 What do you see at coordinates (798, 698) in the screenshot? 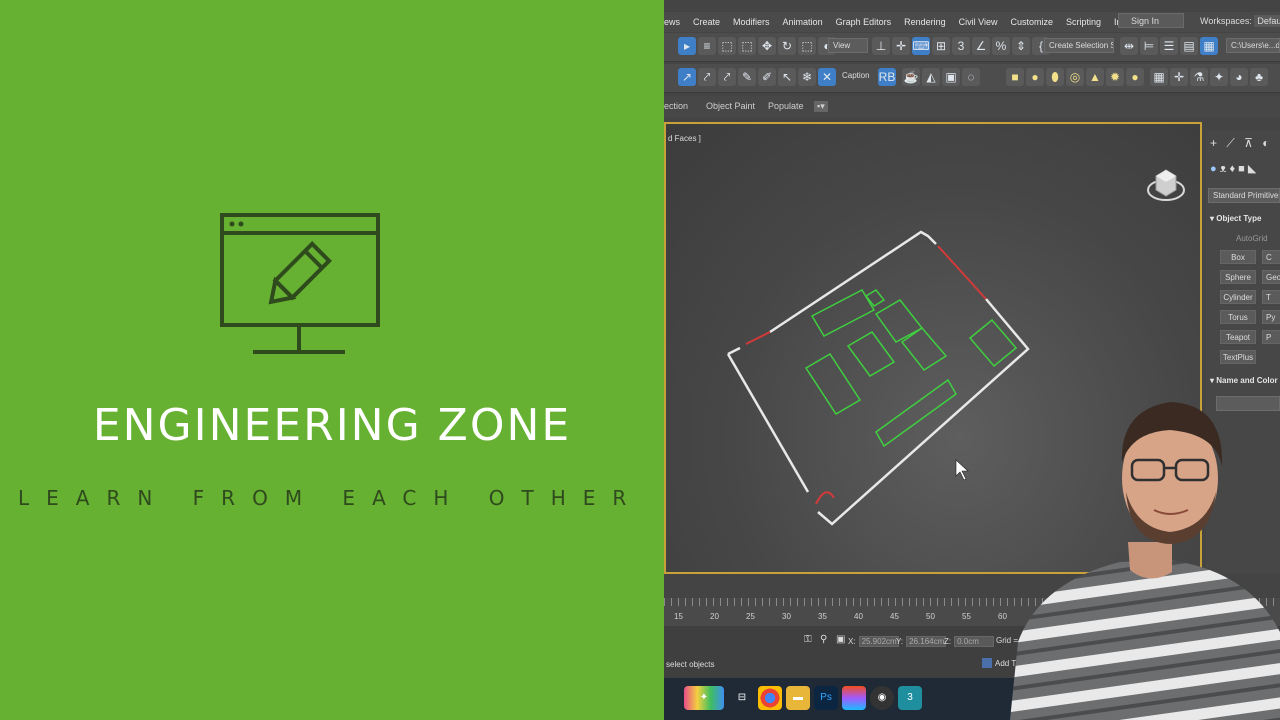
I see `folder-icon: ▬` at bounding box center [798, 698].